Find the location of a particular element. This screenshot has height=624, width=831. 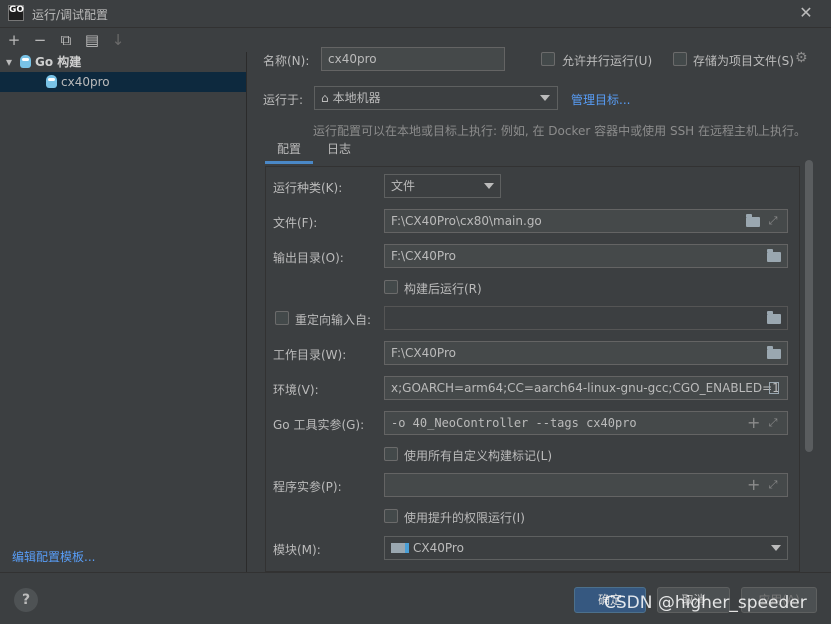

gear-icon: ⚙ is located at coordinates (801, 58).